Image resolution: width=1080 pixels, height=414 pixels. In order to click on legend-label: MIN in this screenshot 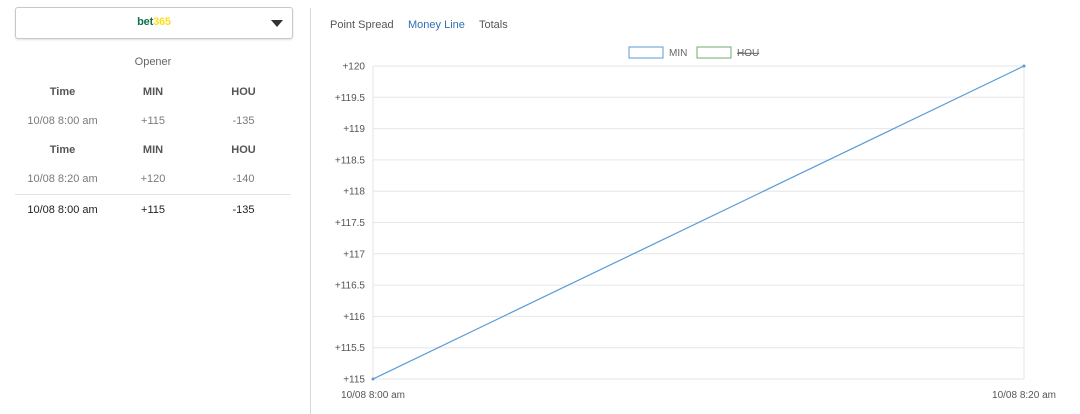, I will do `click(678, 53)`.